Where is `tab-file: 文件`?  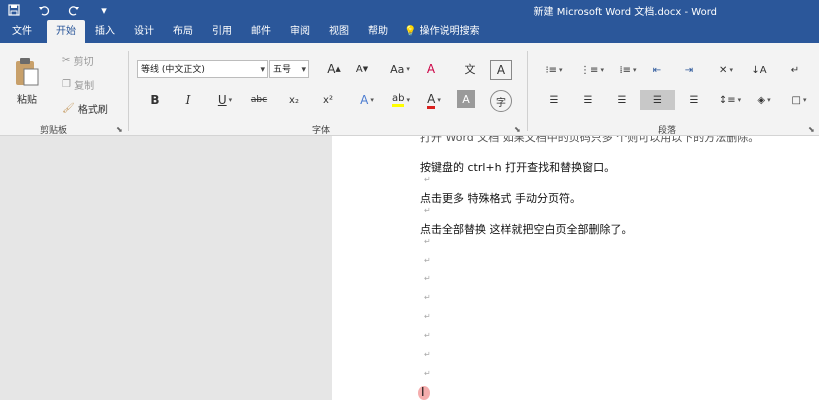 tab-file: 文件 is located at coordinates (22, 31).